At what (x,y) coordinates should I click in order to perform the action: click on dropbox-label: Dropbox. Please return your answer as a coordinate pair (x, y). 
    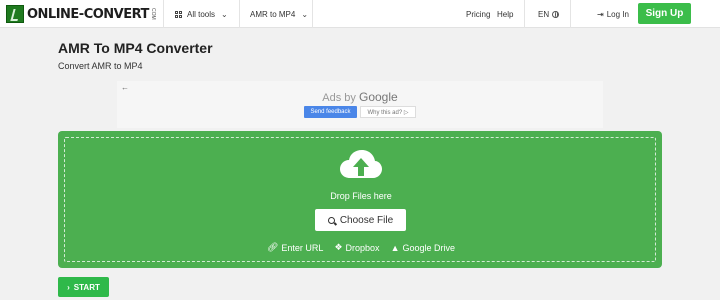
    Looking at the image, I should click on (362, 247).